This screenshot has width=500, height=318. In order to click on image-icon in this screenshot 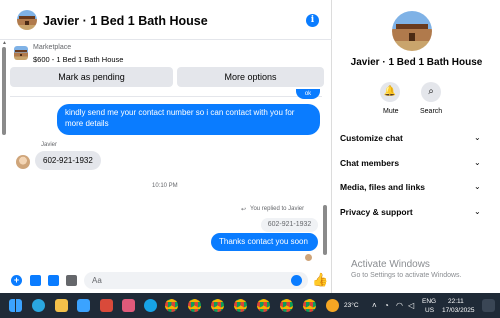, I will do `click(35, 280)`.